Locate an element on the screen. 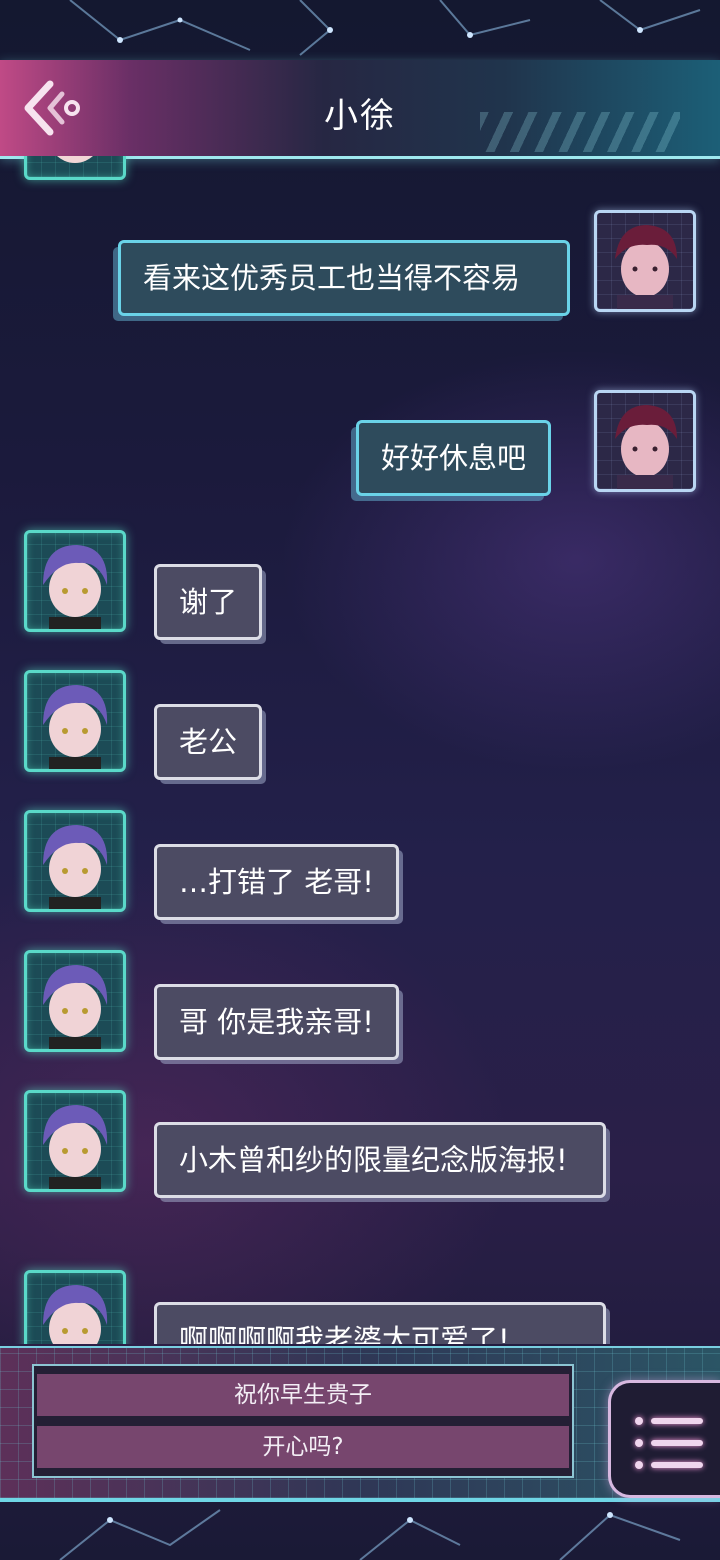 This screenshot has height=1560, width=720. menu-button is located at coordinates (664, 1439).